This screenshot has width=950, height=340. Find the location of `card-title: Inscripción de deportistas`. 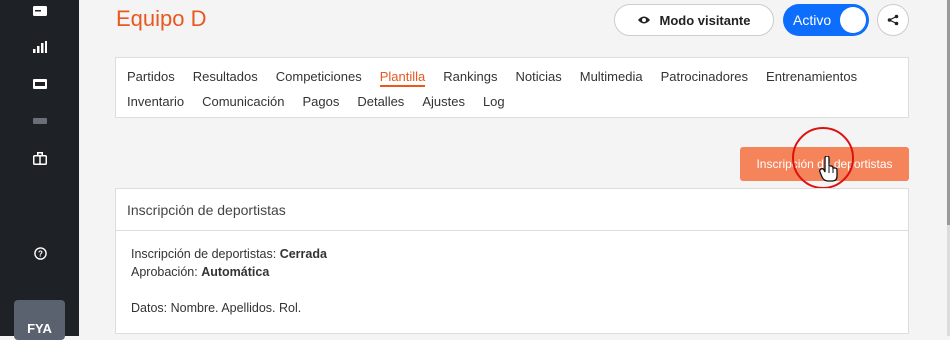

card-title: Inscripción de deportistas is located at coordinates (512, 210).